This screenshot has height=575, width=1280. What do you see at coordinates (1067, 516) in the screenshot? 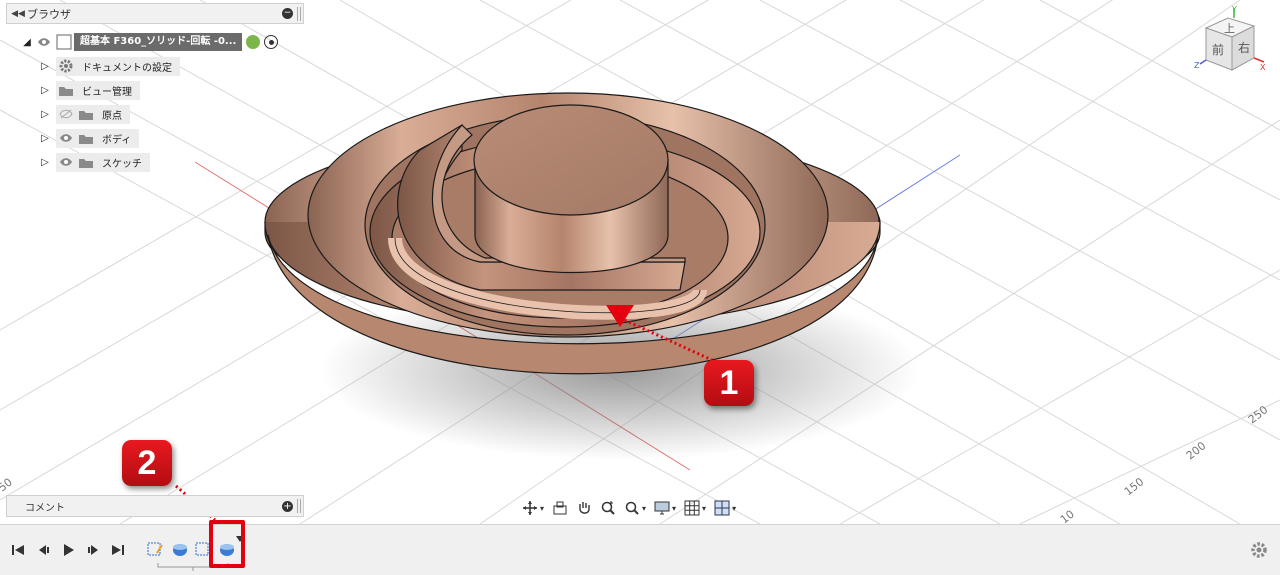
I see `grid-label: 10` at bounding box center [1067, 516].